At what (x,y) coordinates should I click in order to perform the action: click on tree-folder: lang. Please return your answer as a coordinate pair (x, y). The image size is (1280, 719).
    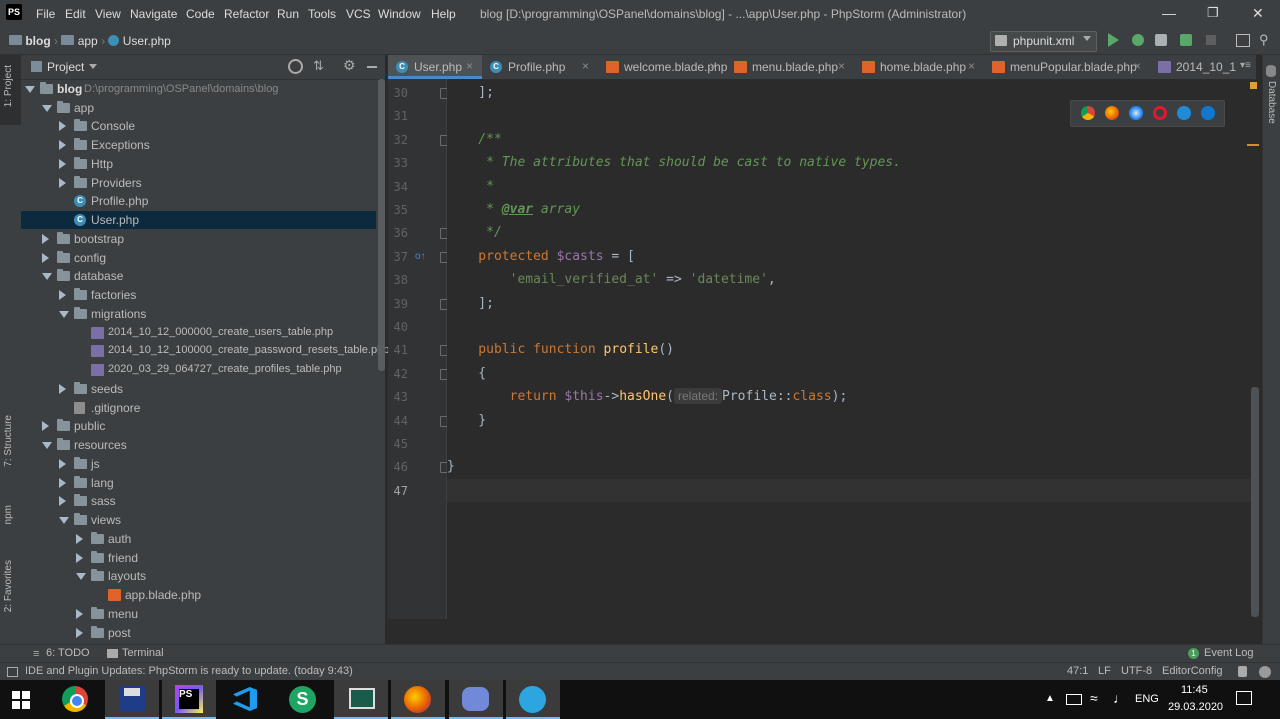
    Looking at the image, I should click on (198, 483).